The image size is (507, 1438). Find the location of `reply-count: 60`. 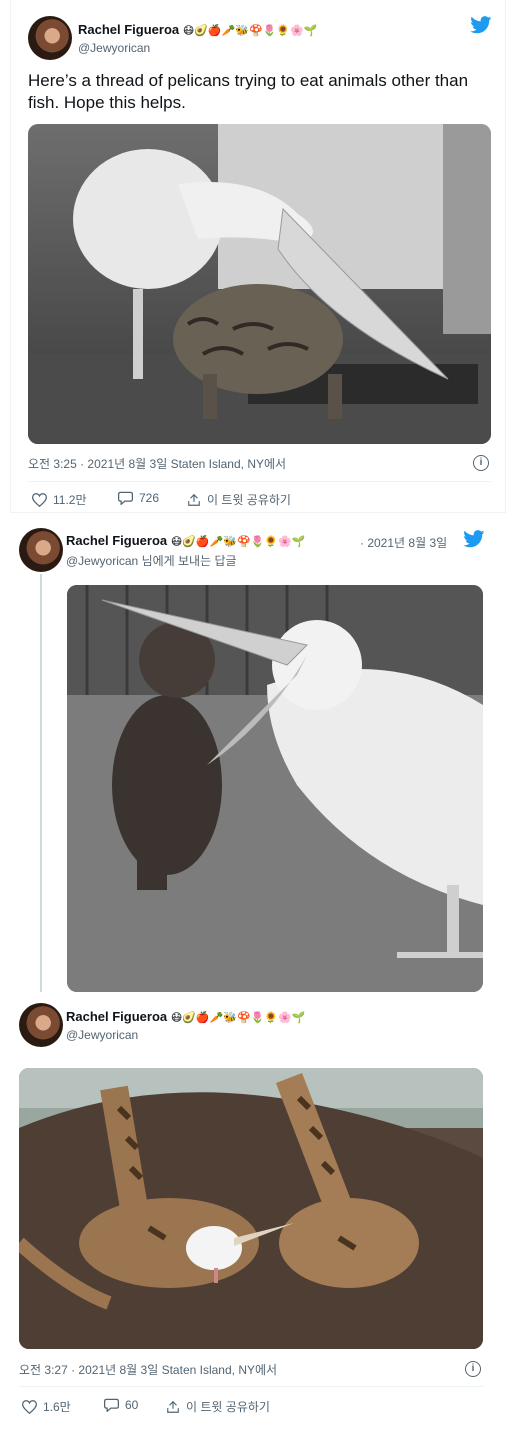

reply-count: 60 is located at coordinates (132, 1405).